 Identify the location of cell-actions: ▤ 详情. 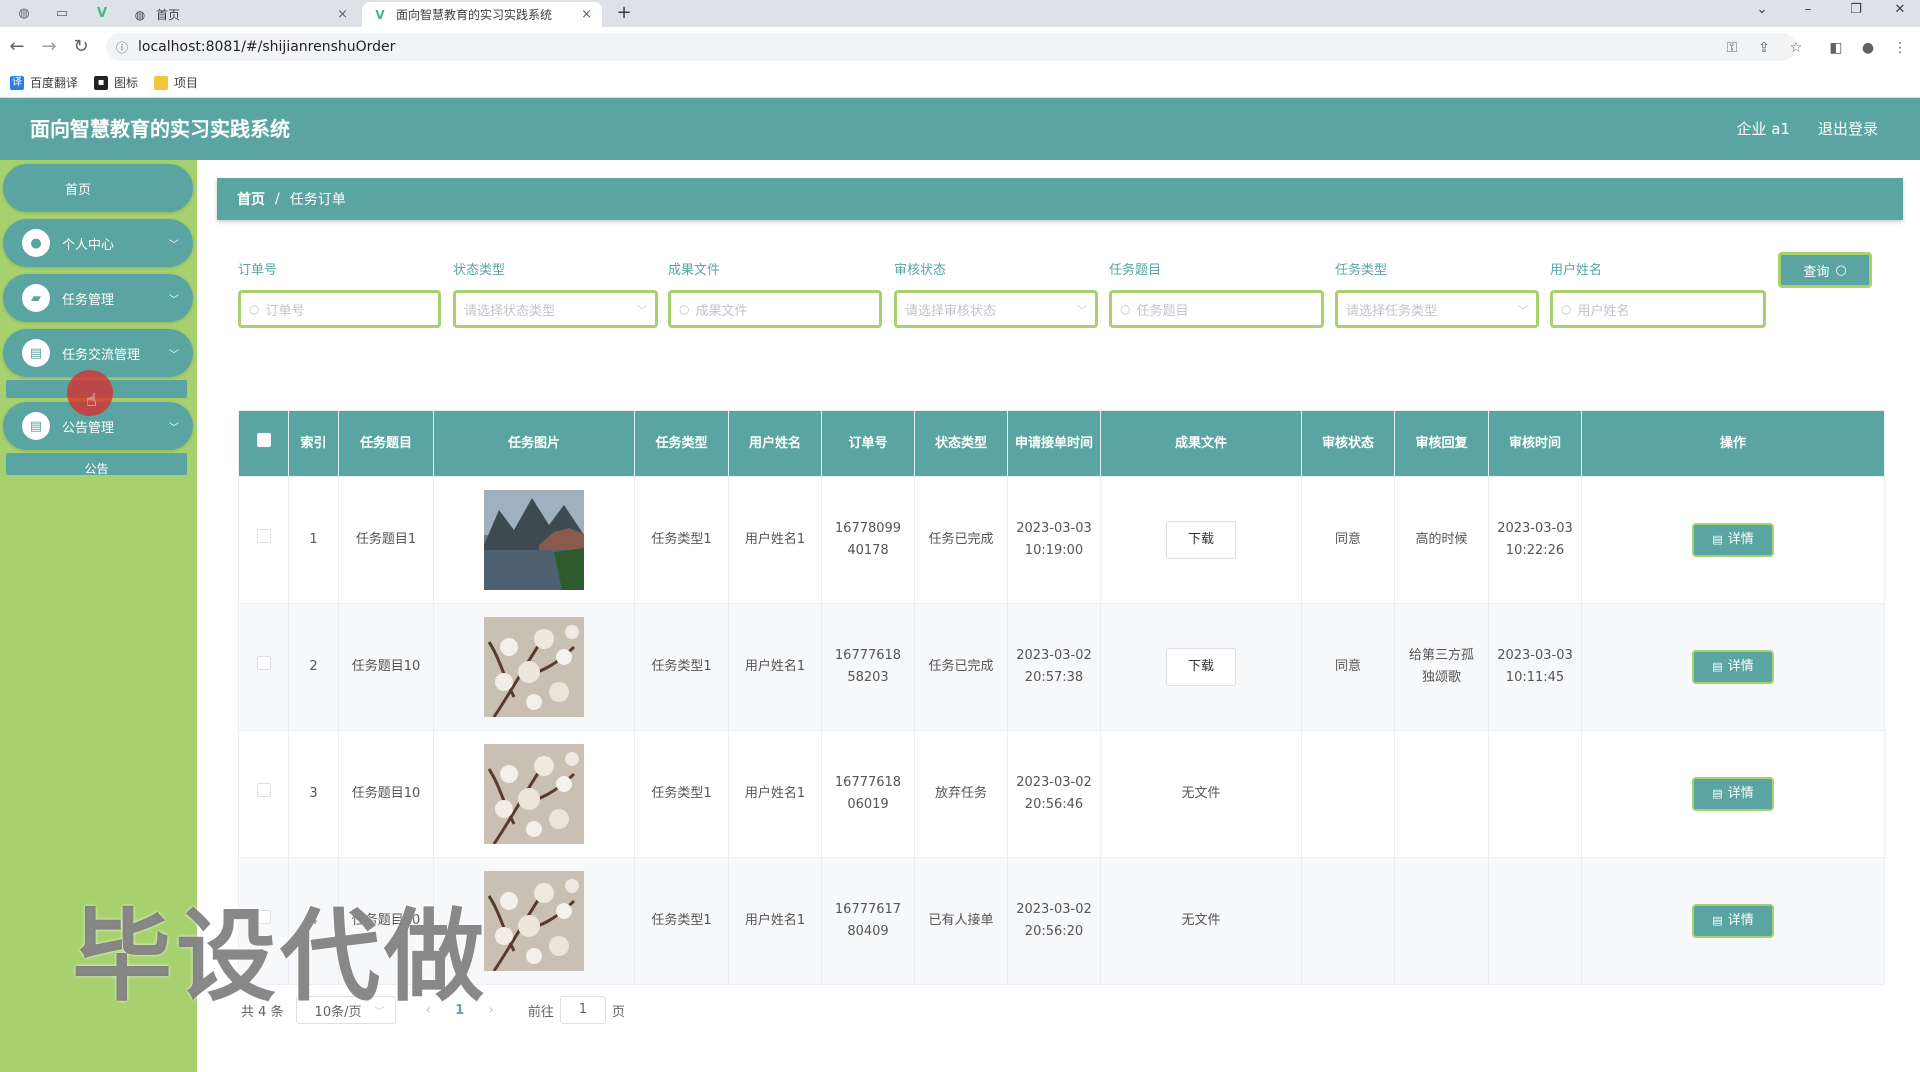
(1733, 794).